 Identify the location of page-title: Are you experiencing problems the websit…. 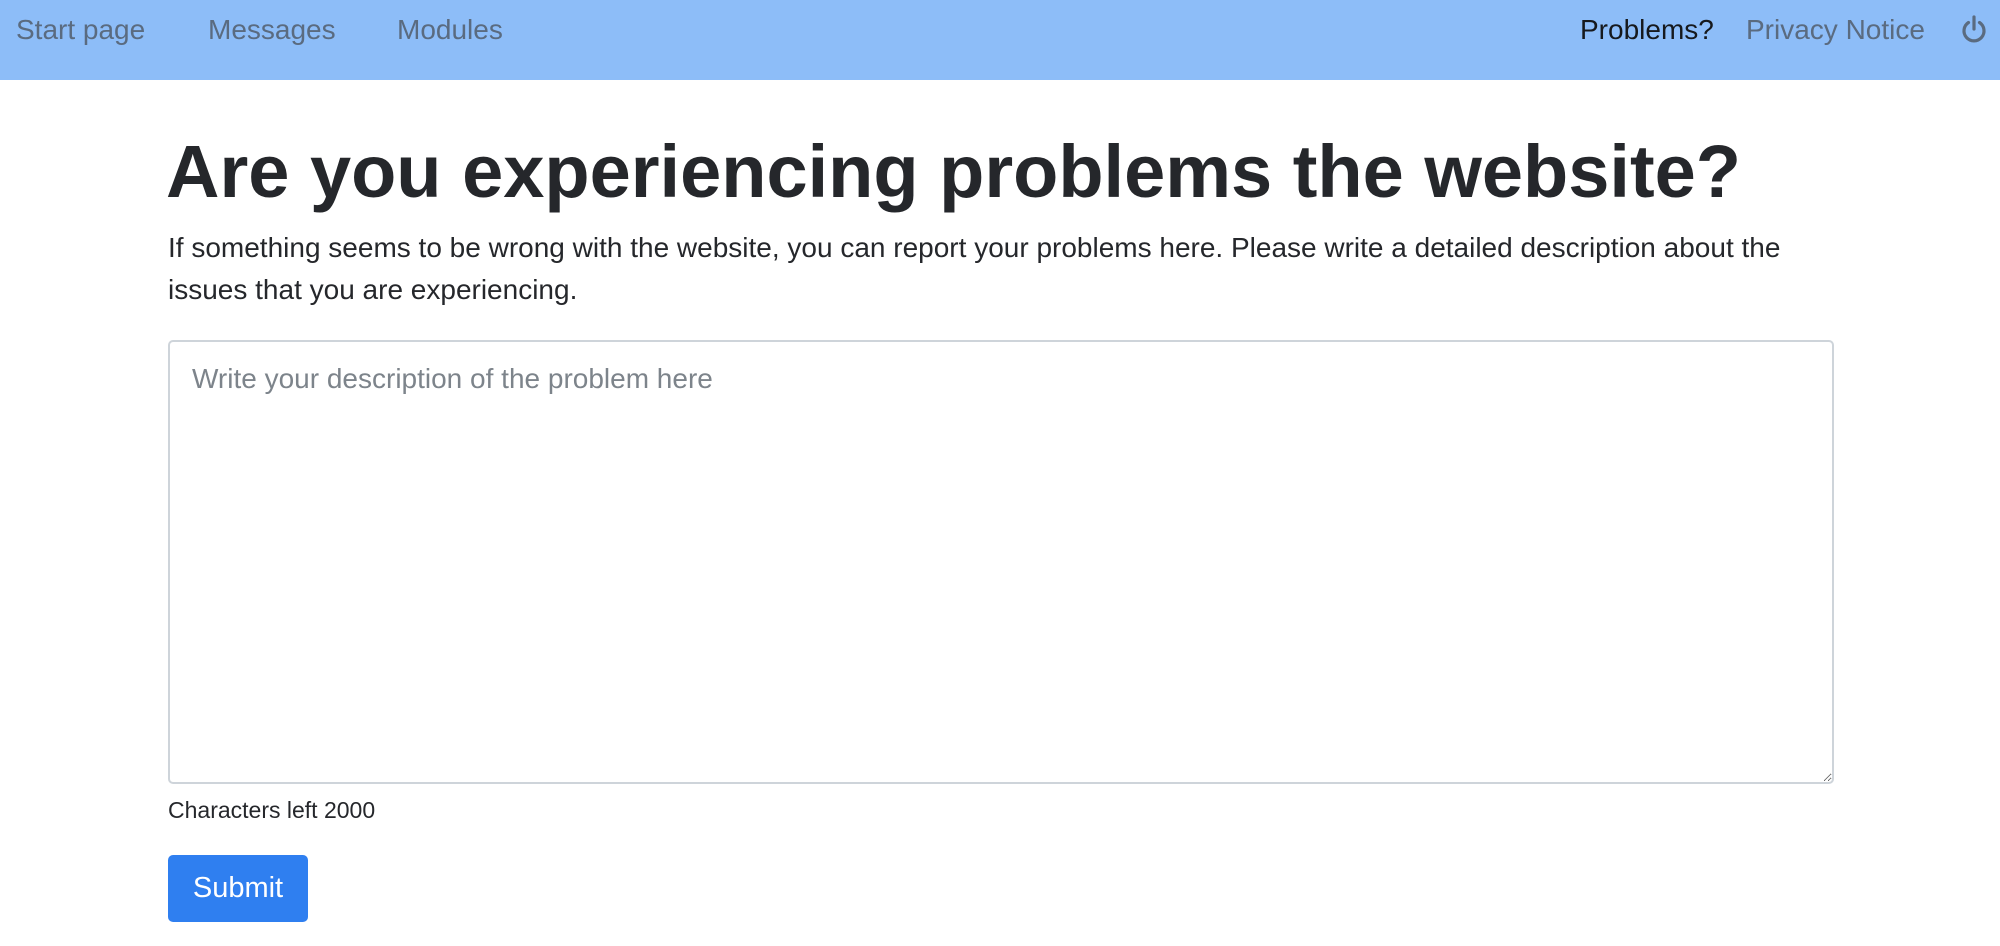
(953, 171).